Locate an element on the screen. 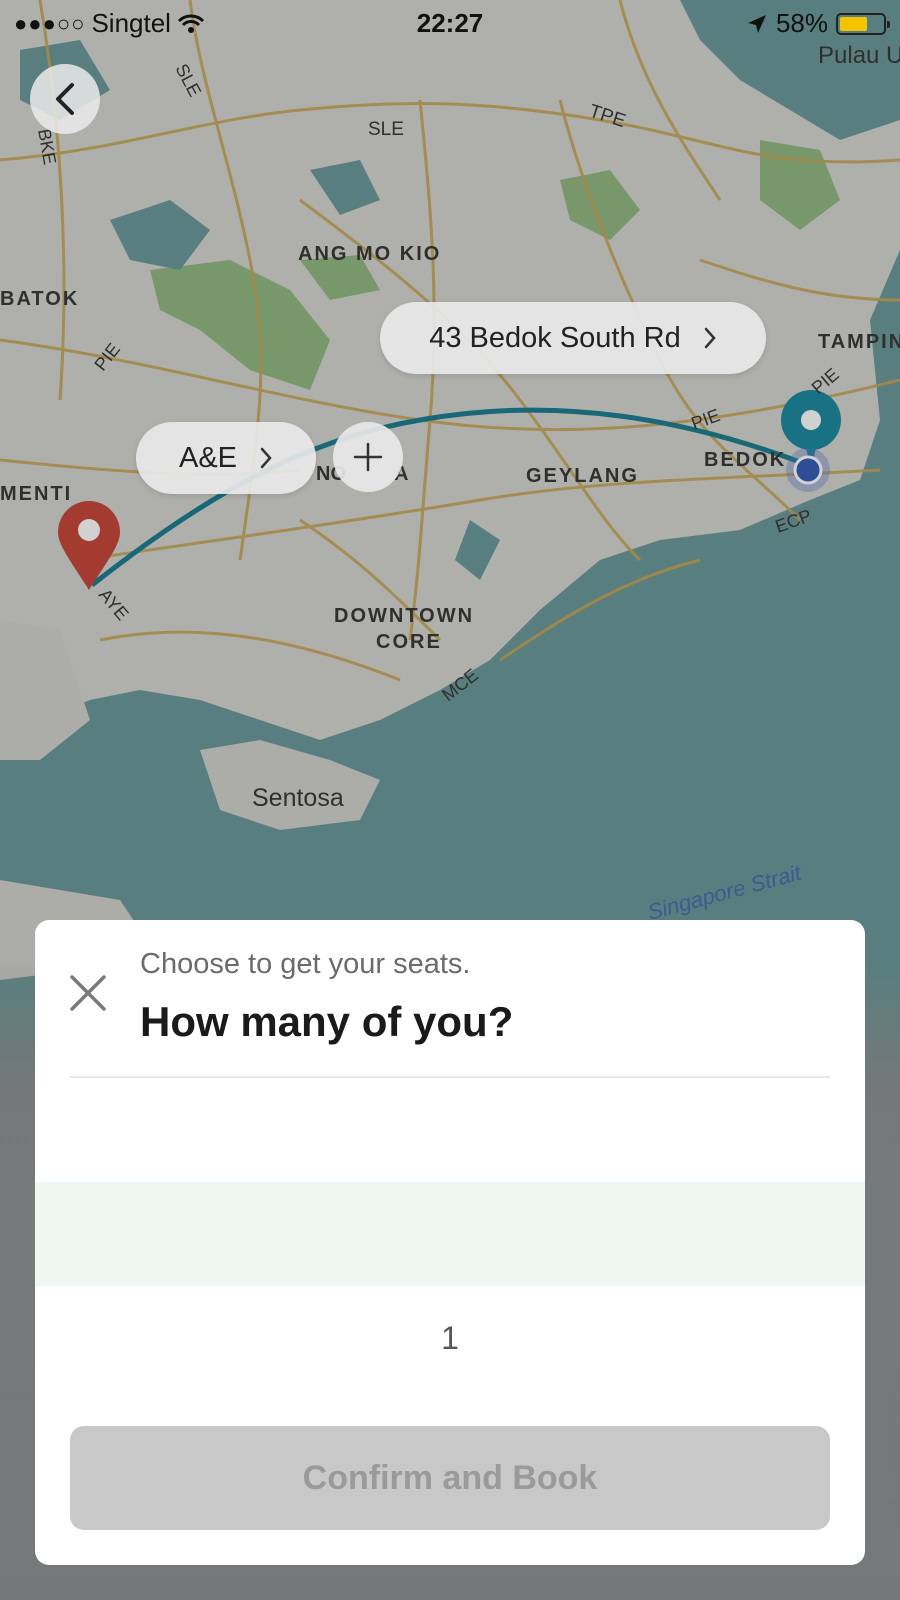 The width and height of the screenshot is (900, 1600). sheet-subtitle: Choose to get your seats. is located at coordinates (305, 964).